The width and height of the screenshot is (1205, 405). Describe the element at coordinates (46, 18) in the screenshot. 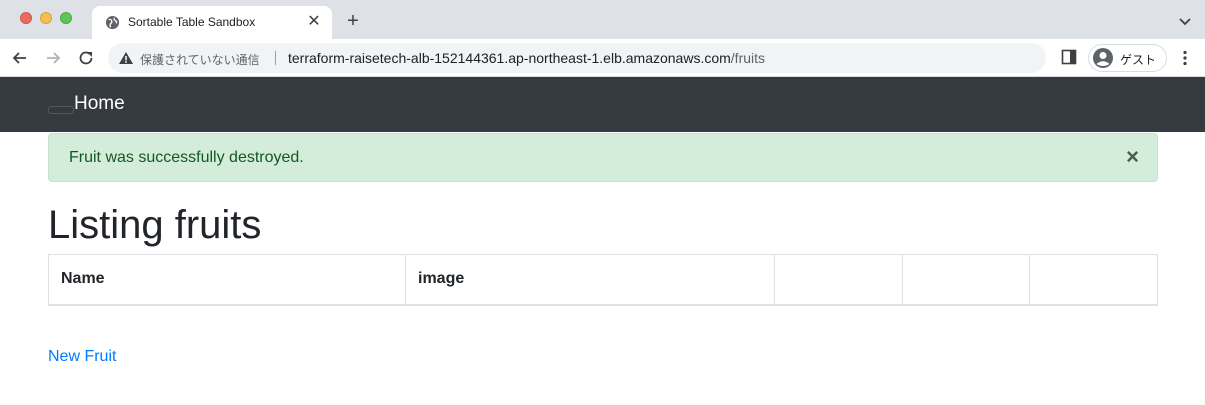

I see `window-minimize-button` at that location.